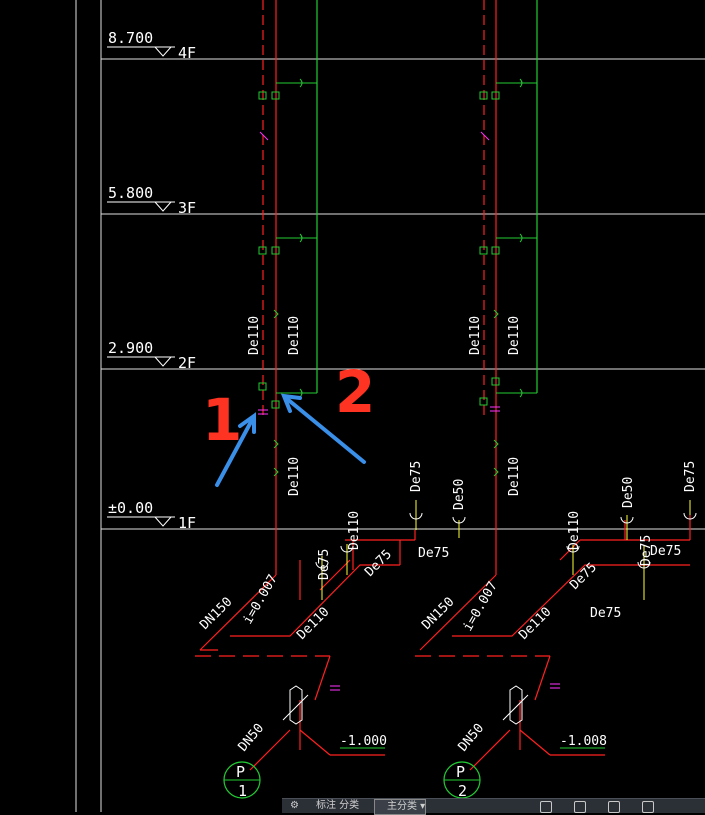 This screenshot has width=705, height=815. I want to click on outlet-level-label: -1.008, so click(583, 741).